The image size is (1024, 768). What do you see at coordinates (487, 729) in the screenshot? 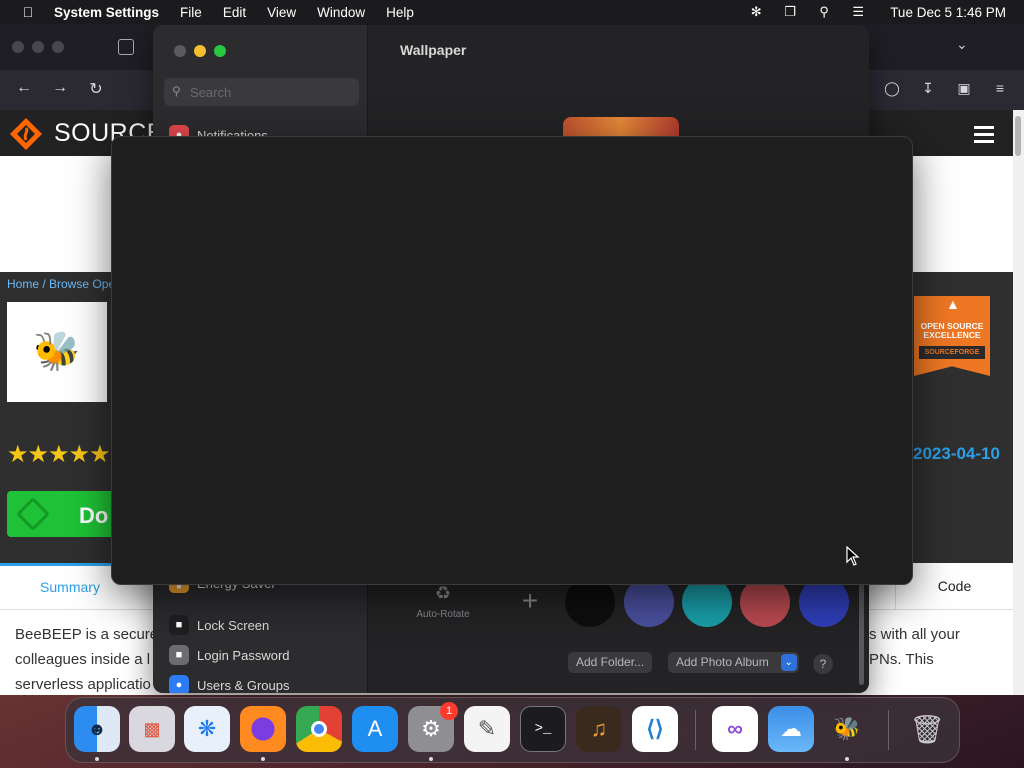
I see `dock-textedit-icon: ✎` at bounding box center [487, 729].